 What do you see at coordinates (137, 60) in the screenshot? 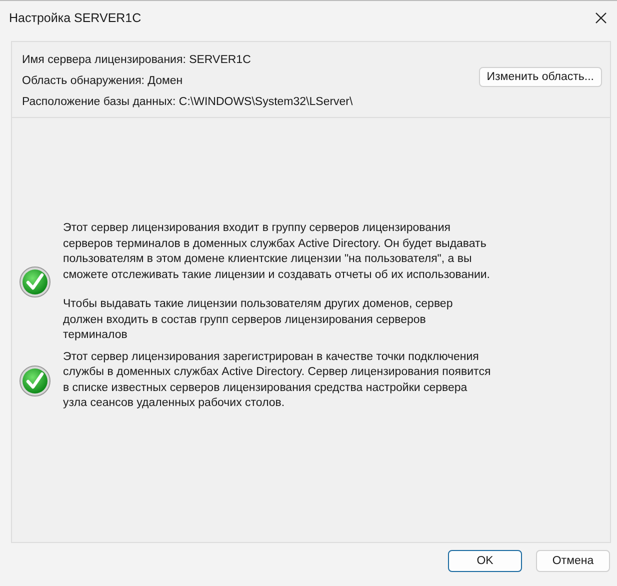
I see `info-text: Имя сервера лицензирования: SERVER1C` at bounding box center [137, 60].